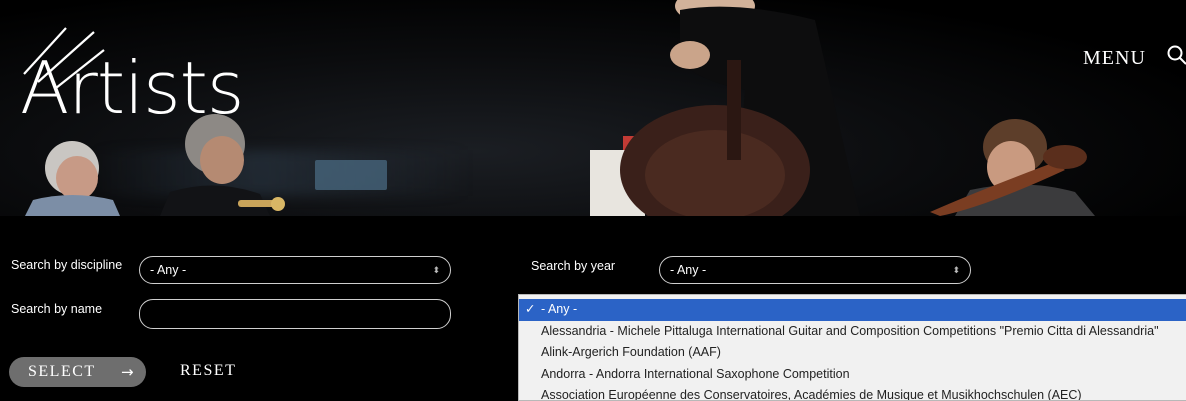  What do you see at coordinates (852, 353) in the screenshot?
I see `dropdown-option: Alink-Argerich Foundation (AAF)` at bounding box center [852, 353].